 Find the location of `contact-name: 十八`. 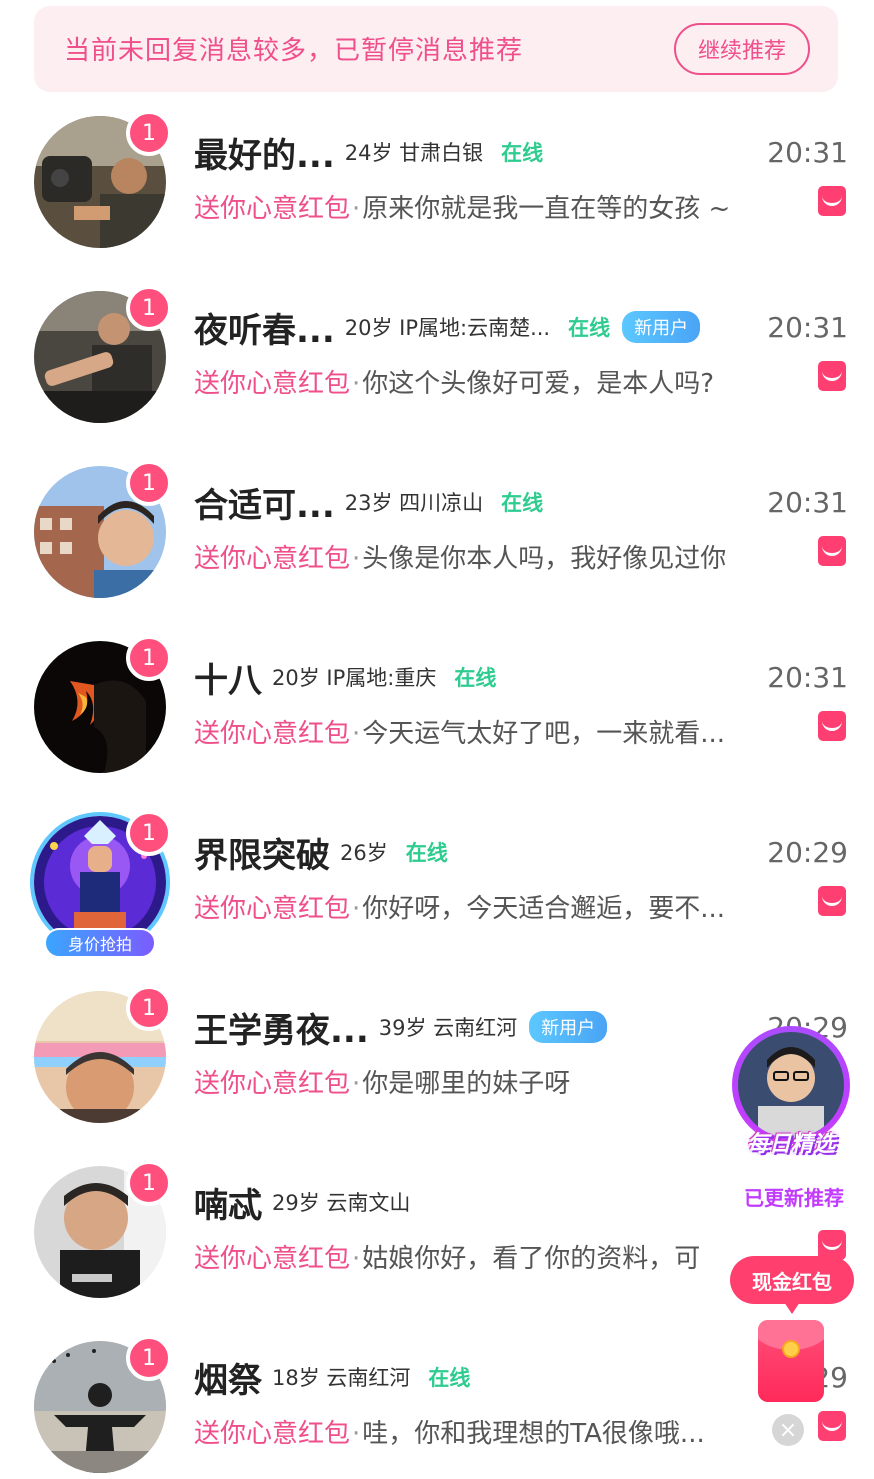

contact-name: 十八 is located at coordinates (228, 680).